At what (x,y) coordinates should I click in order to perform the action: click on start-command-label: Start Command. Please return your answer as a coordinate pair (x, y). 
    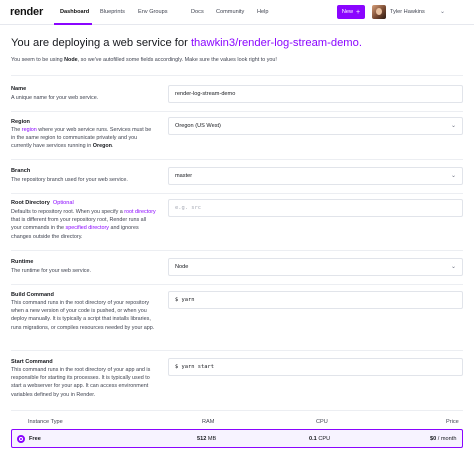
    Looking at the image, I should click on (32, 362).